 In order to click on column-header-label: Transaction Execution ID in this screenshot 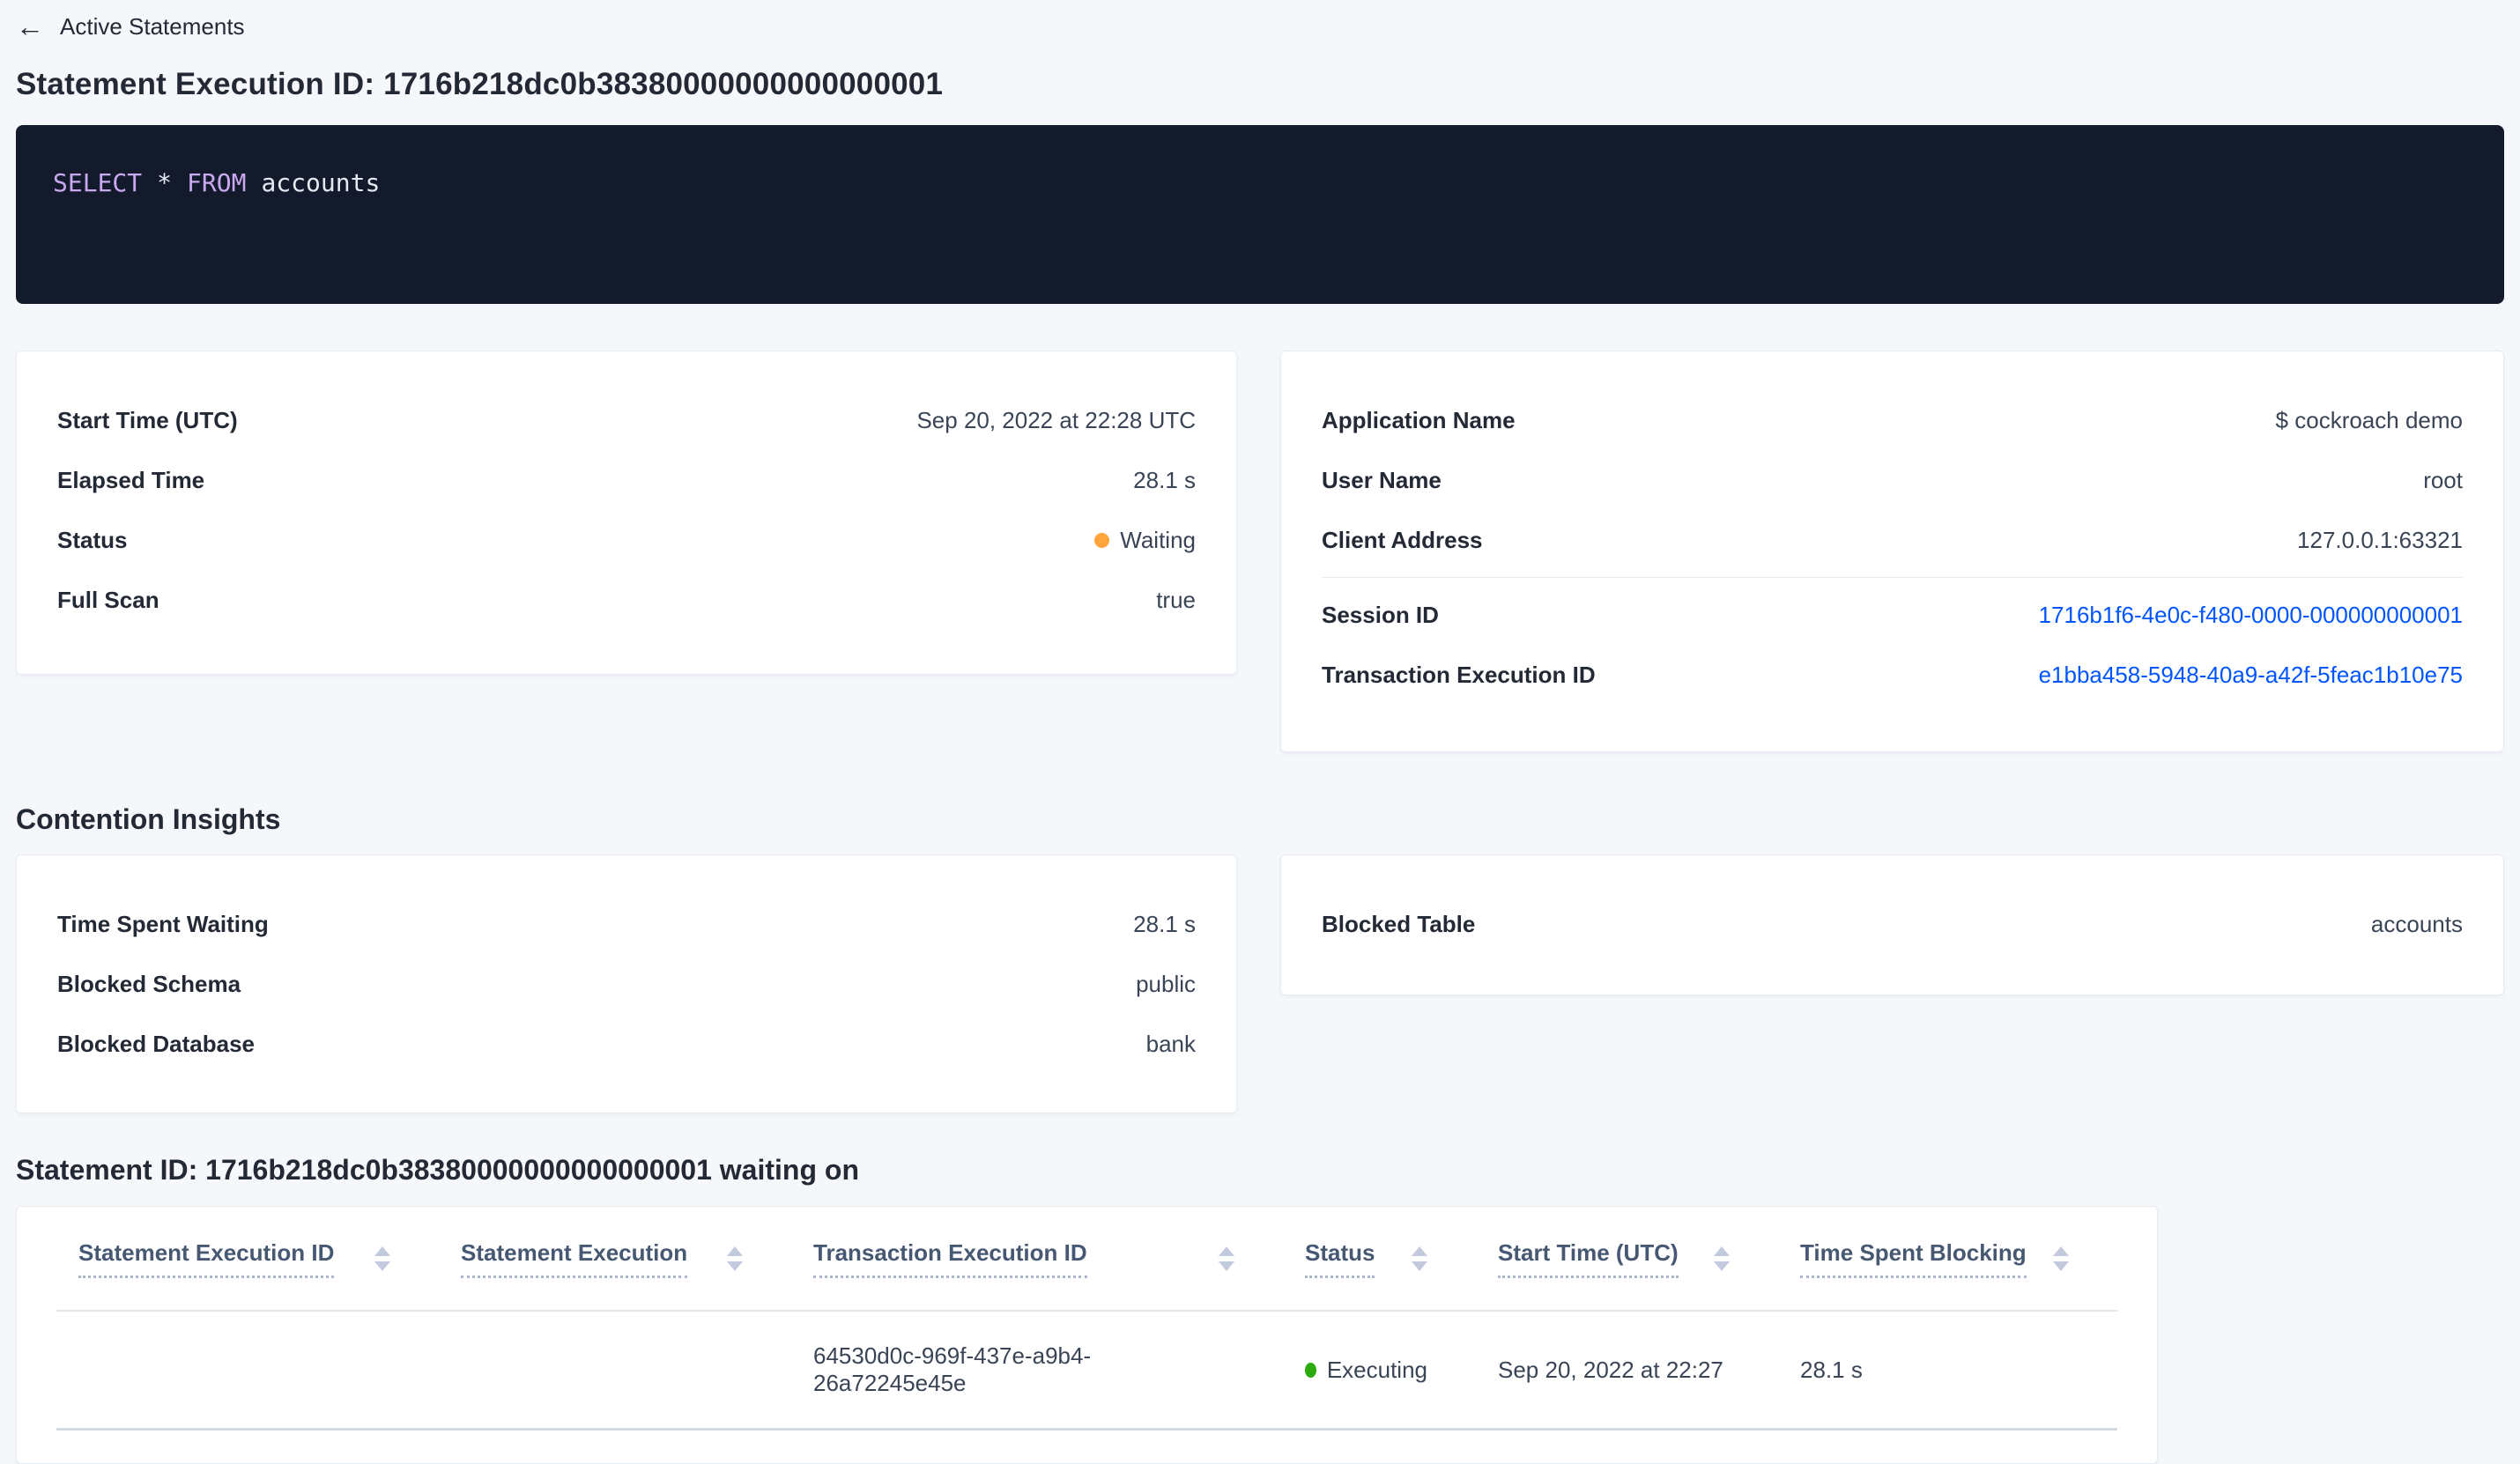, I will do `click(950, 1258)`.